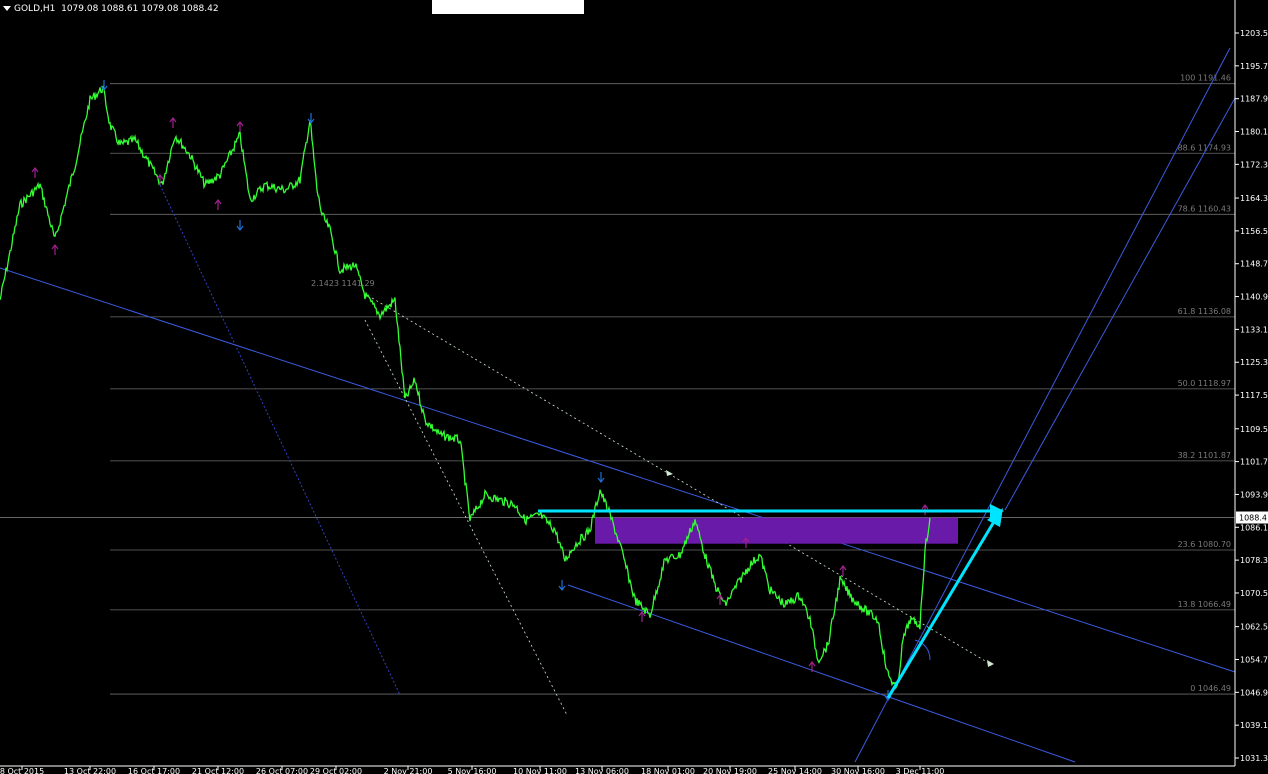 This screenshot has width=1268, height=774. Describe the element at coordinates (1254, 758) in the screenshot. I see `y-tick-label: 1031.3` at that location.